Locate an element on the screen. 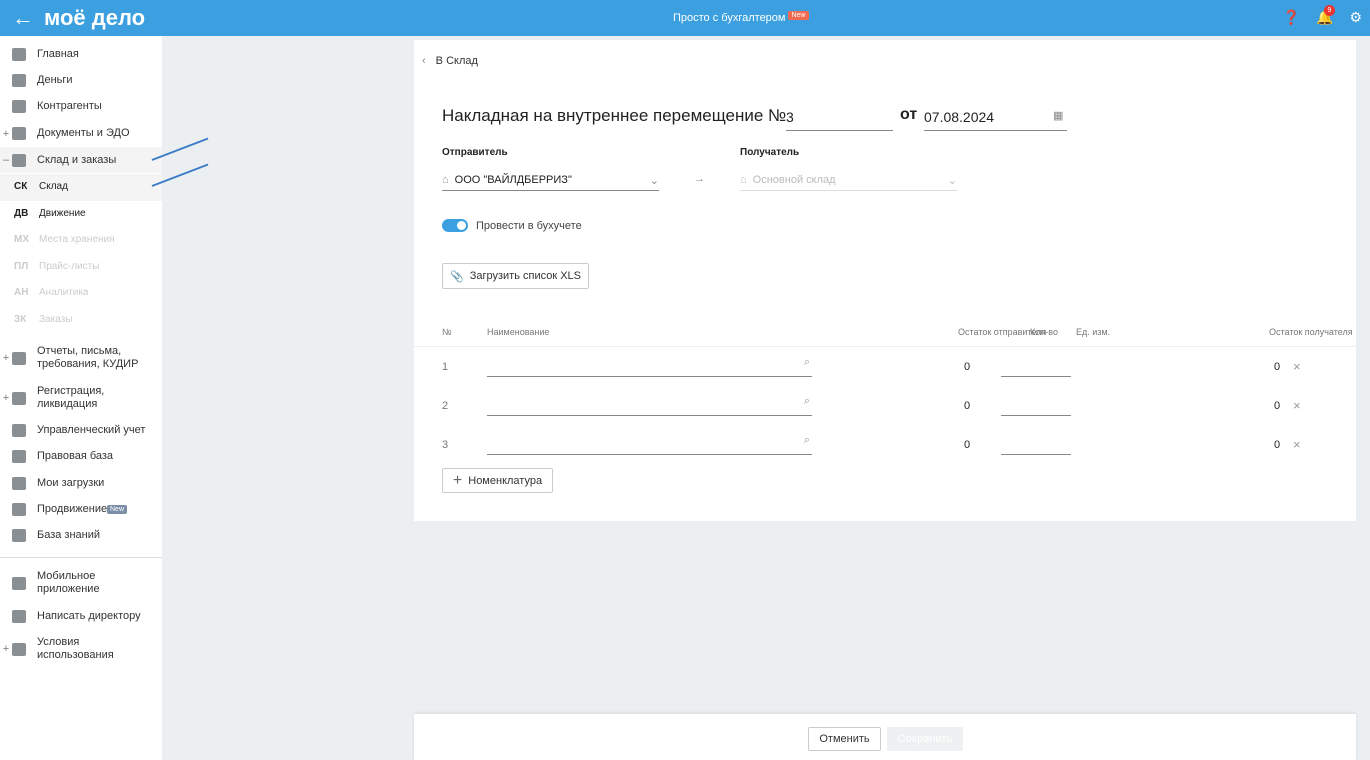  sidebar-item: Управленческий учет is located at coordinates (81, 430).